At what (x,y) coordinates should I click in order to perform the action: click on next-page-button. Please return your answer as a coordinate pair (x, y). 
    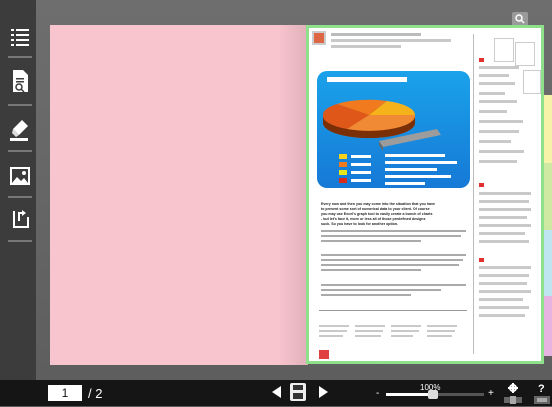
    Looking at the image, I should click on (323, 393).